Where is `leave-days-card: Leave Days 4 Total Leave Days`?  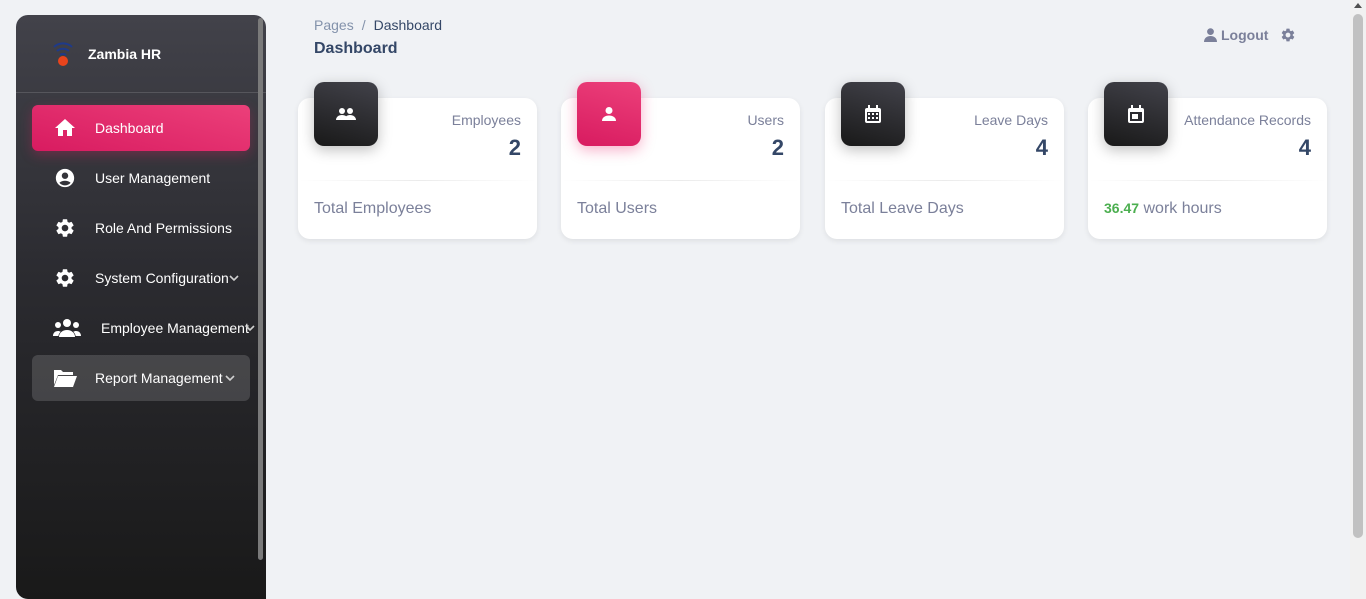
leave-days-card: Leave Days 4 Total Leave Days is located at coordinates (944, 160).